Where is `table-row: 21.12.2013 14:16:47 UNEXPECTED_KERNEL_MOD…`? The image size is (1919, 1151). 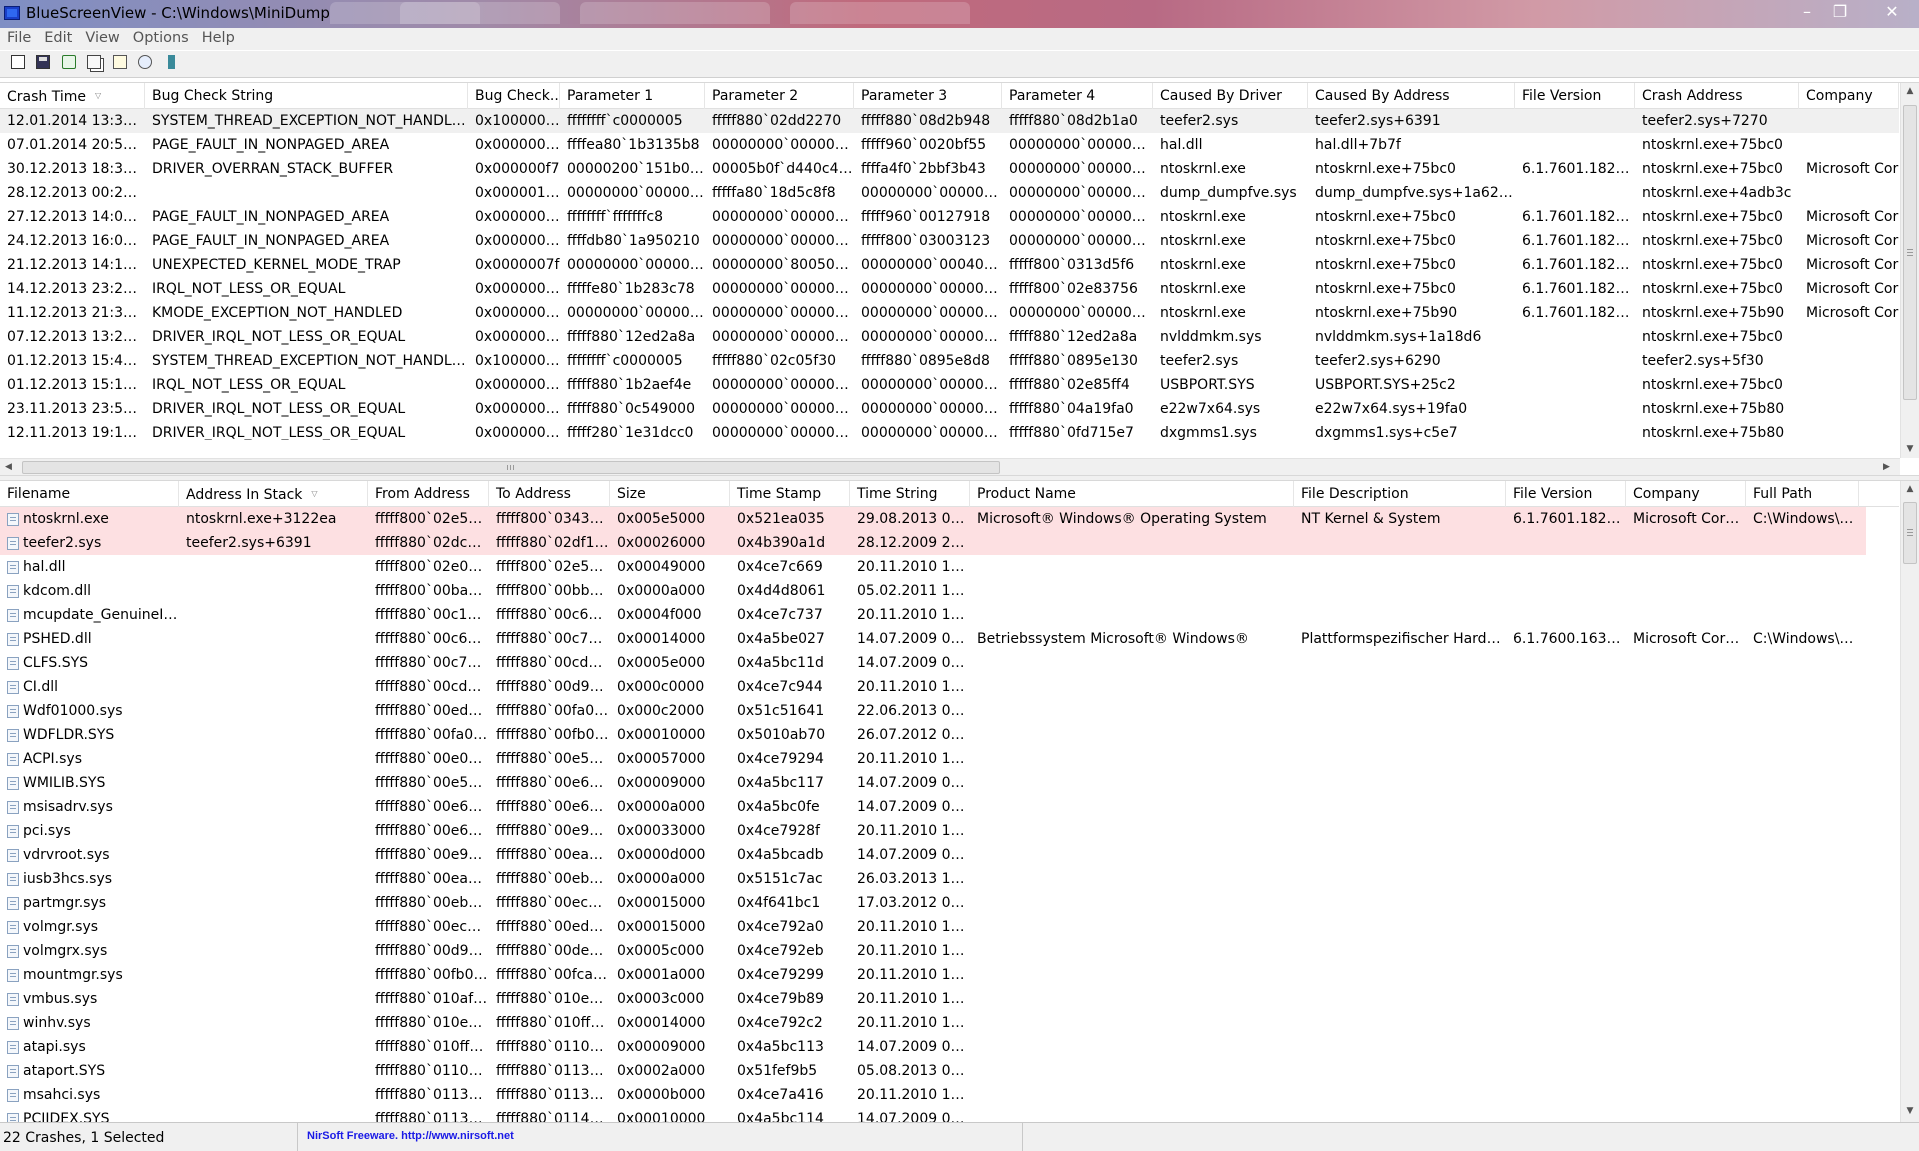 table-row: 21.12.2013 14:16:47 UNEXPECTED_KERNEL_MOD… is located at coordinates (949, 265).